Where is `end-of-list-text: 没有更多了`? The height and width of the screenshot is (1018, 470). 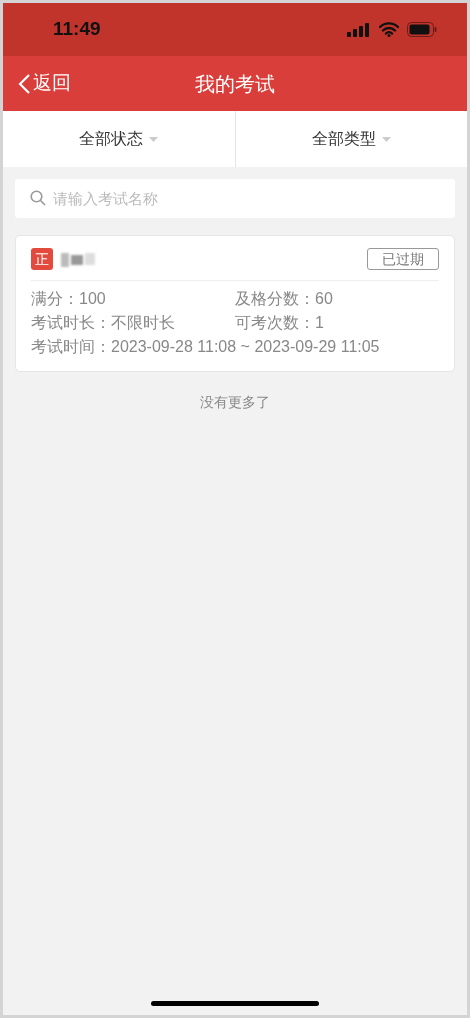 end-of-list-text: 没有更多了 is located at coordinates (235, 402).